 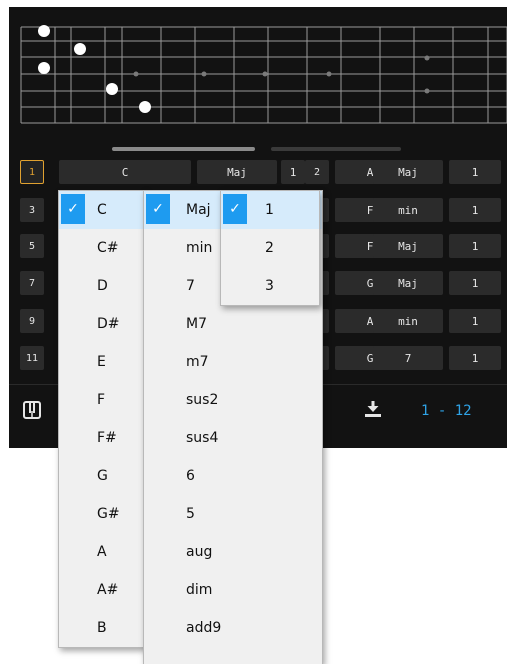 I want to click on menu-item-label: A, so click(x=102, y=552).